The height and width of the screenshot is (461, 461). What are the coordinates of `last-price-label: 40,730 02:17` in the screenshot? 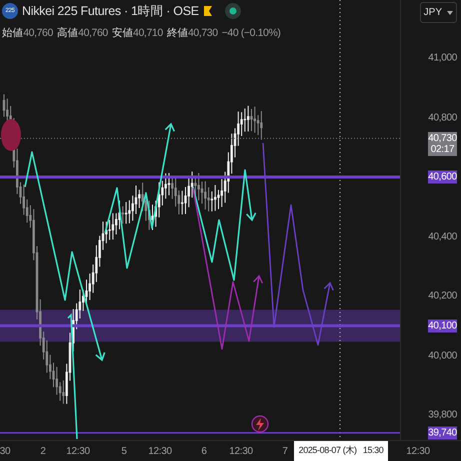 It's located at (442, 144).